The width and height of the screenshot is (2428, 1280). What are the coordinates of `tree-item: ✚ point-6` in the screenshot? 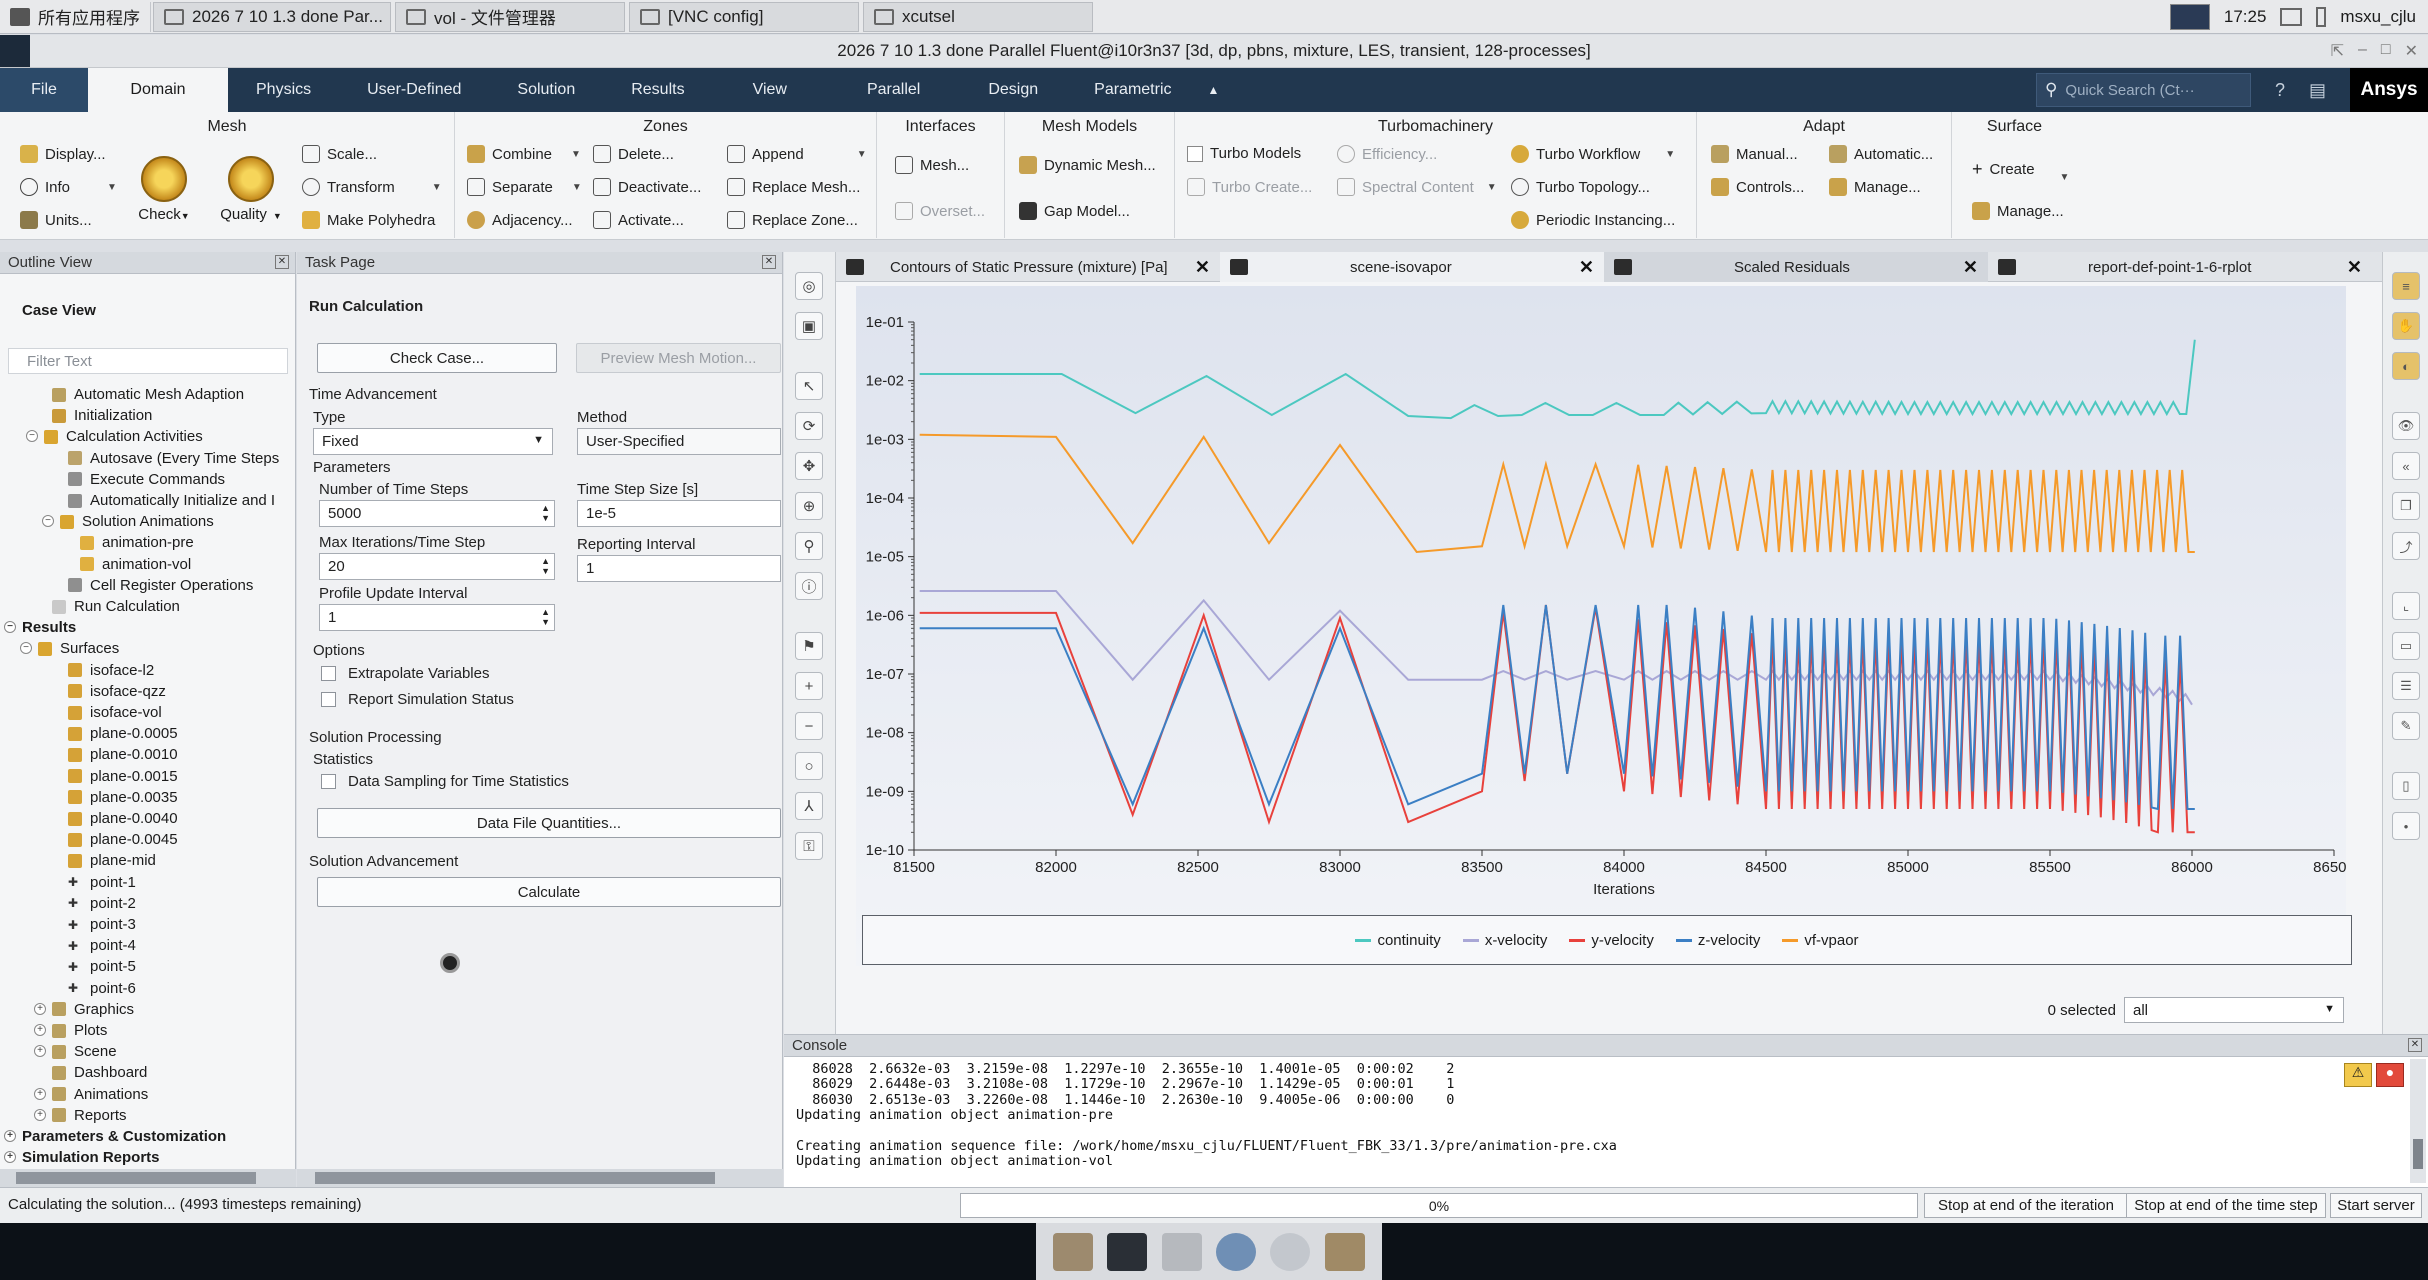 It's located at (102, 988).